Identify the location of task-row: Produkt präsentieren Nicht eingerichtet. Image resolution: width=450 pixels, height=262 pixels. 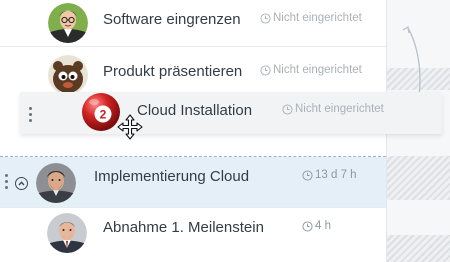
(193, 72).